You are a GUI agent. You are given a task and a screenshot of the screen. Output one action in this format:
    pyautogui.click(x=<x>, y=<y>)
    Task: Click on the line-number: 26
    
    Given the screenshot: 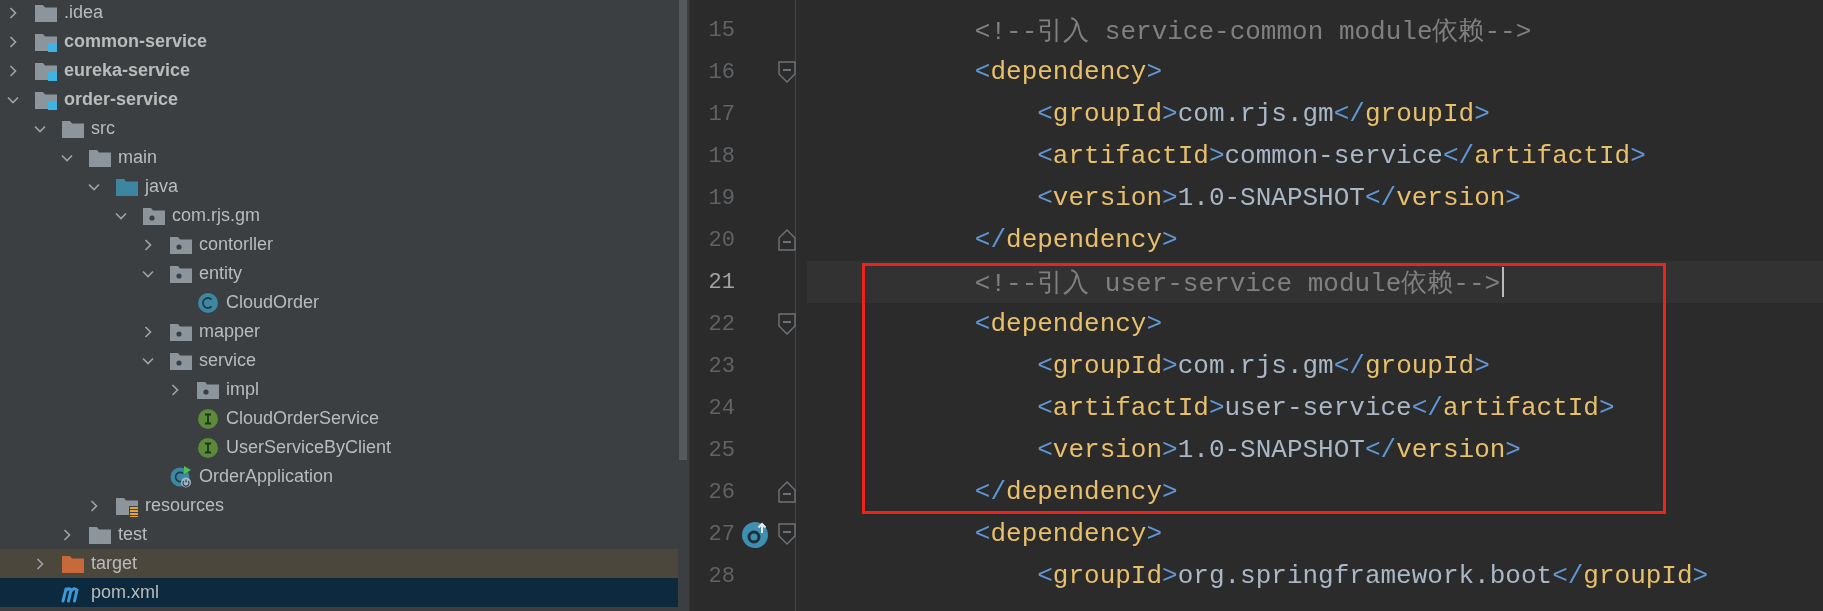 What is the action you would take?
    pyautogui.click(x=721, y=492)
    